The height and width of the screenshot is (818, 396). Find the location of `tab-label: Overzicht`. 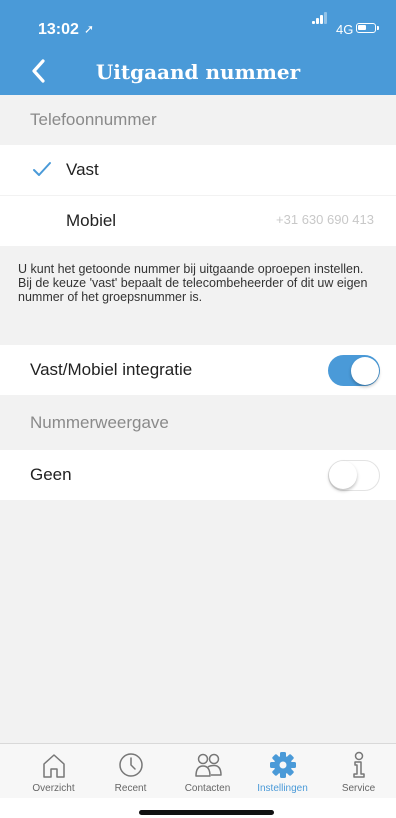

tab-label: Overzicht is located at coordinates (53, 788).